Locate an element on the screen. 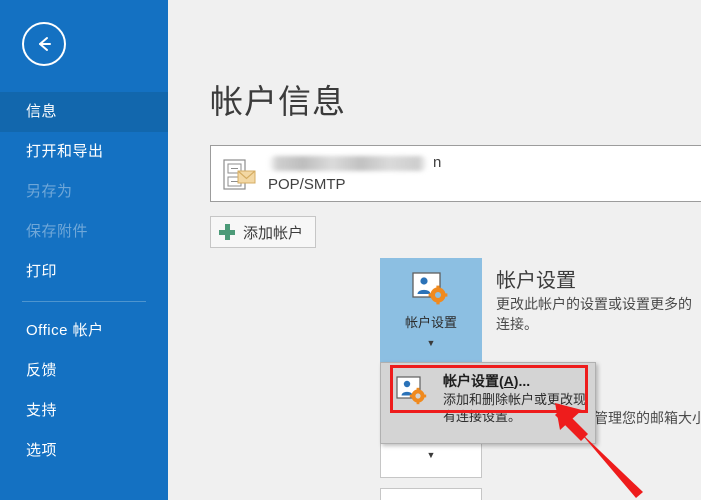 The height and width of the screenshot is (500, 701). account-email-visible-tail: n is located at coordinates (437, 162).